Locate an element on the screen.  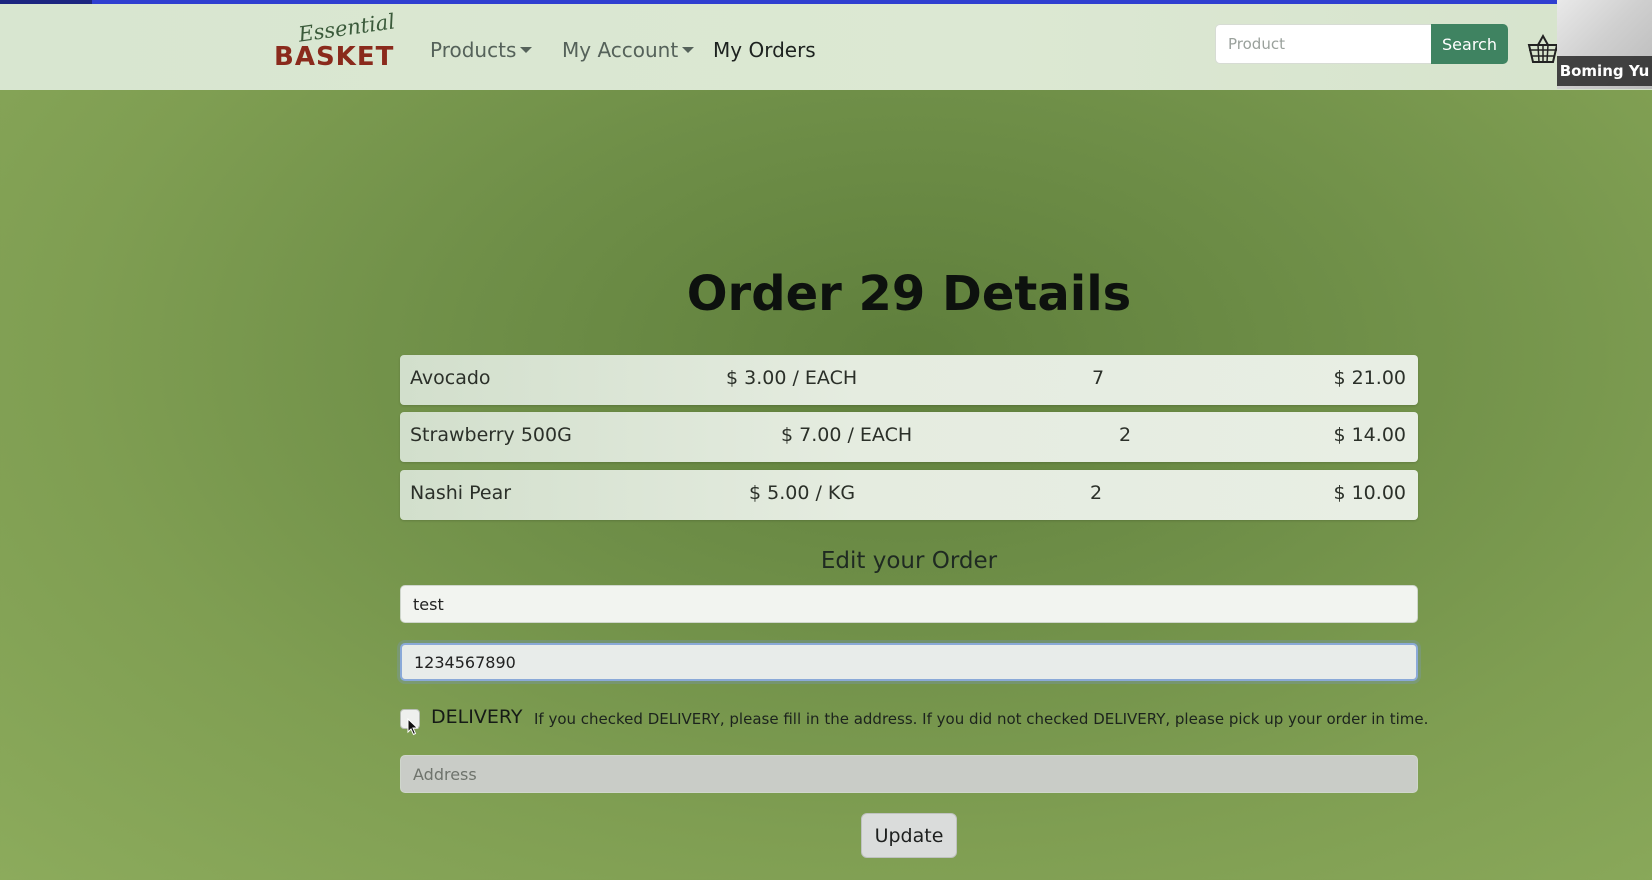
nav-my-account: My Account is located at coordinates (628, 50).